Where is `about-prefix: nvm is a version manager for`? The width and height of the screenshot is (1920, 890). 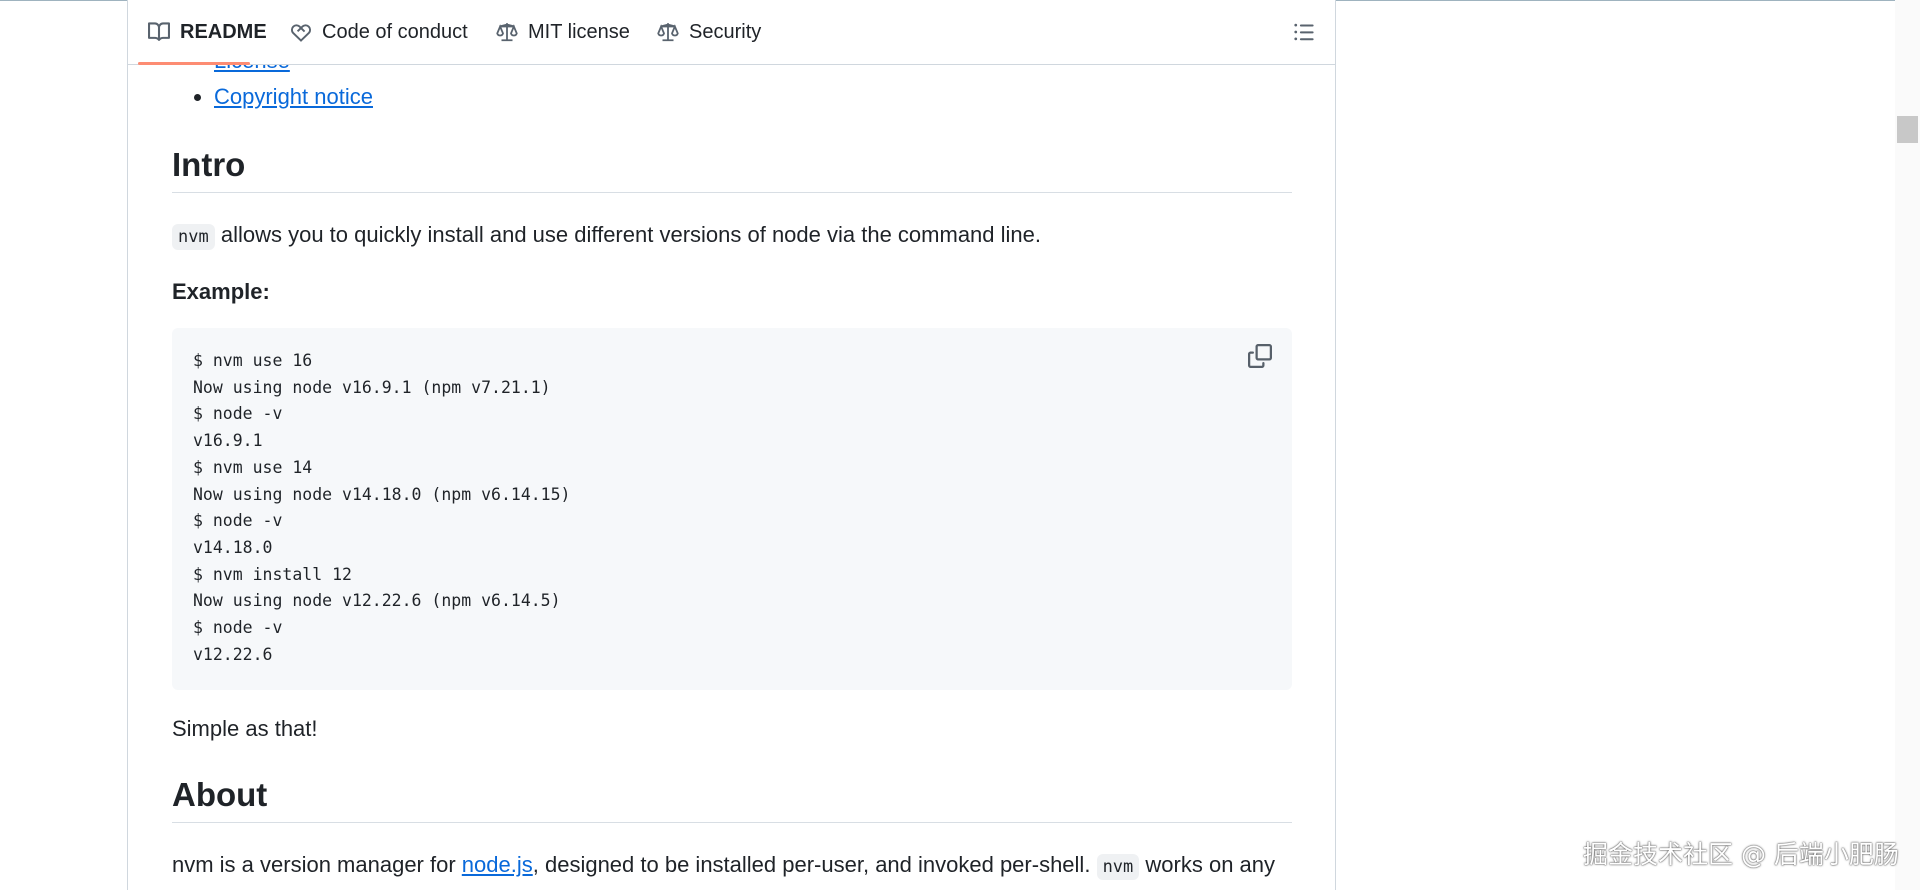 about-prefix: nvm is a version manager for is located at coordinates (314, 864).